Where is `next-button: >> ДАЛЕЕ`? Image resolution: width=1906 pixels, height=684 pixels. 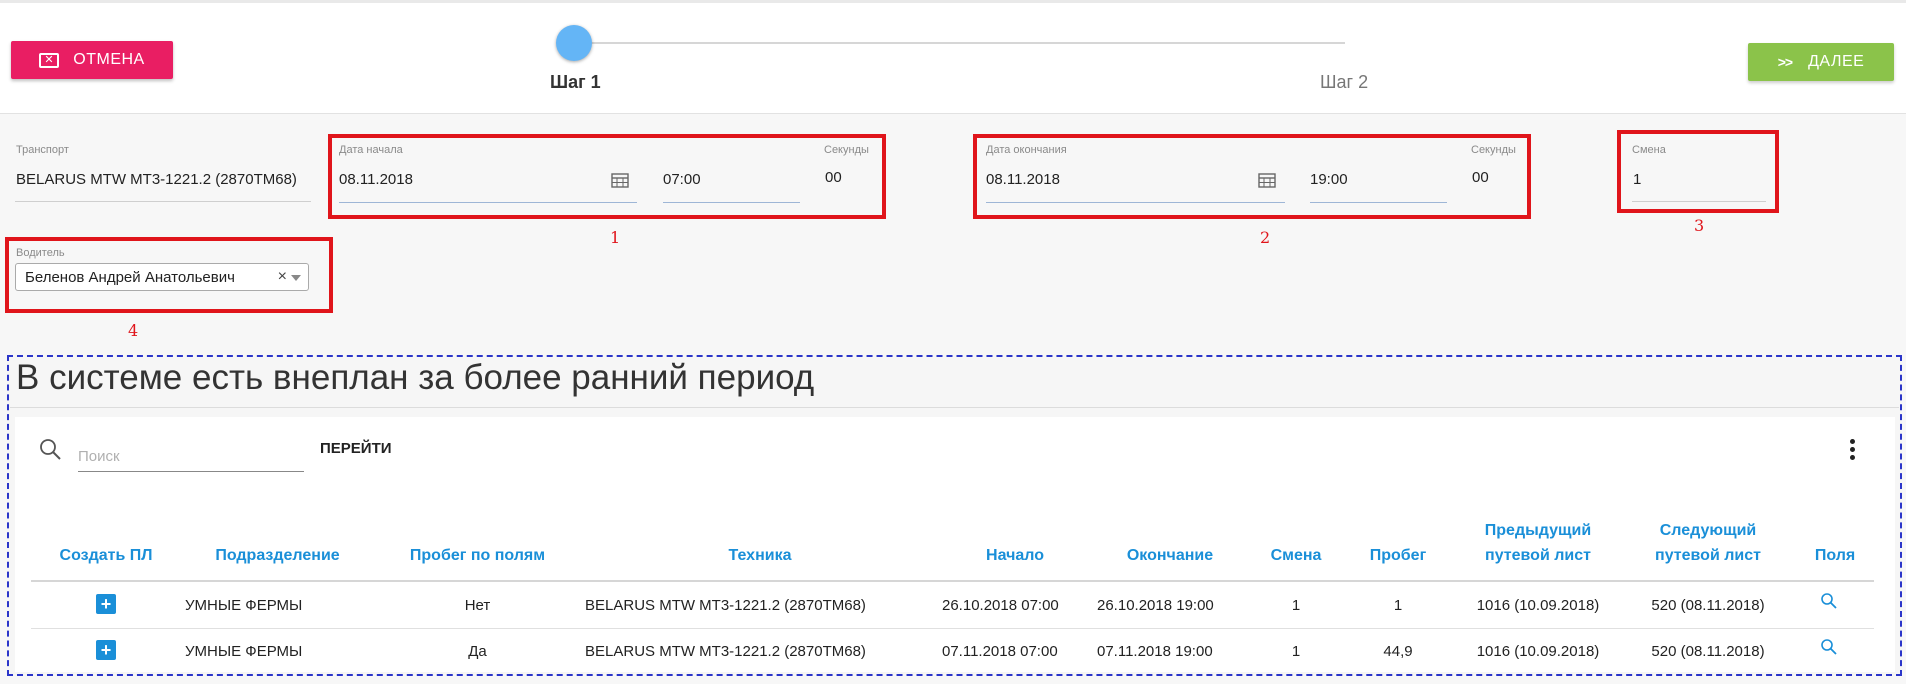
next-button: >> ДАЛЕЕ is located at coordinates (1821, 62).